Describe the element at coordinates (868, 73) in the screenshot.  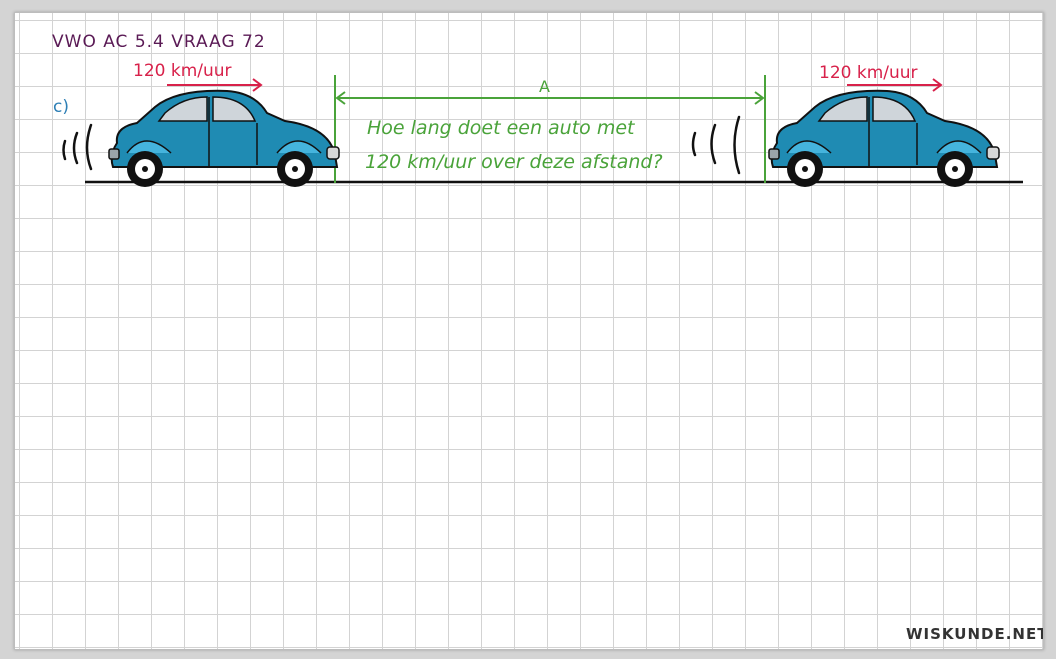
I see `speed-label-right: 120 km/uur` at that location.